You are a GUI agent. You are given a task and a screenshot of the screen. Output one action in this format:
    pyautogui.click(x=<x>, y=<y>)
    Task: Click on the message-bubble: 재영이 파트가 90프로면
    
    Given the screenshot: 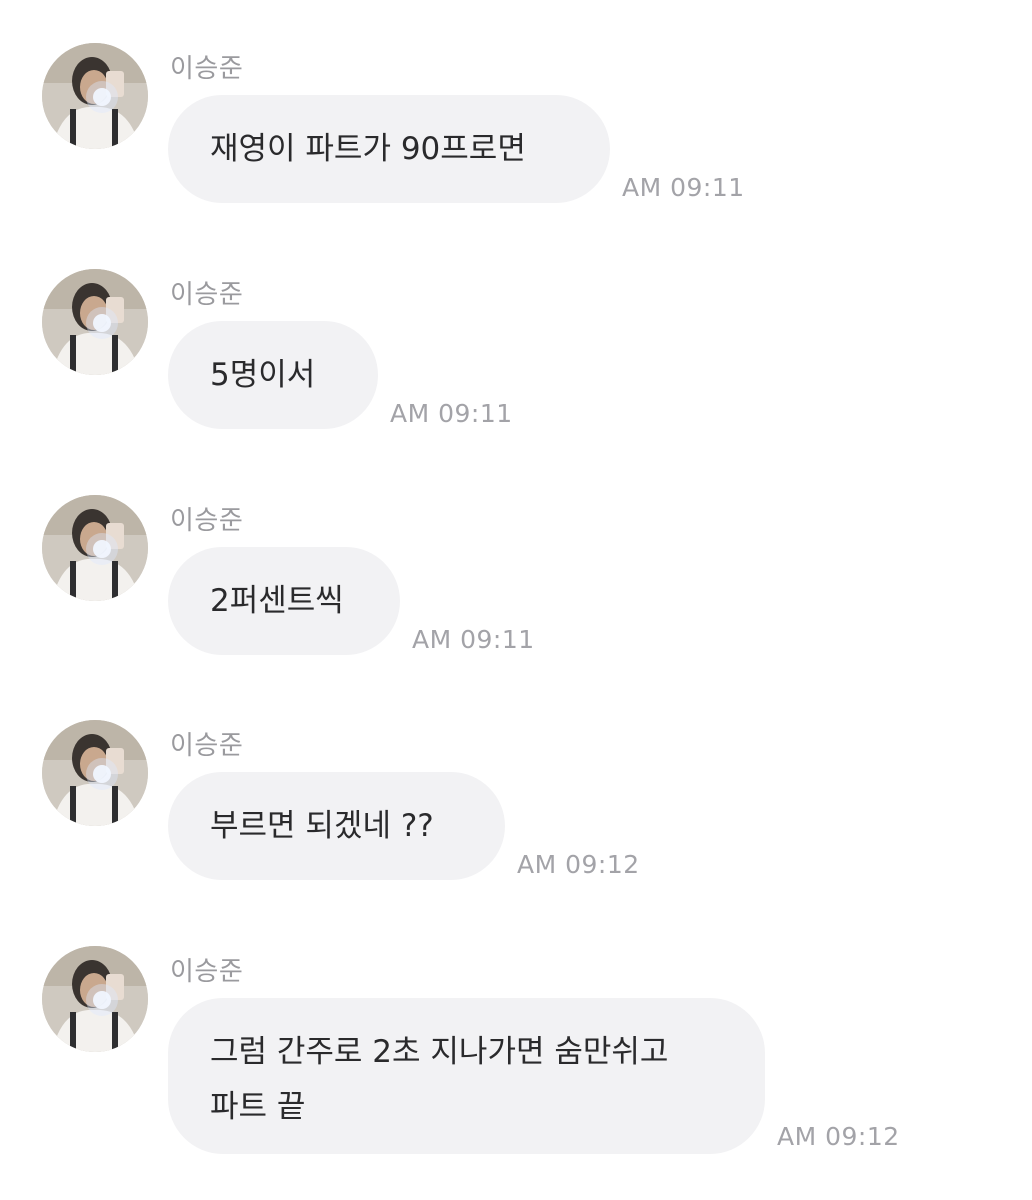 What is the action you would take?
    pyautogui.click(x=389, y=149)
    